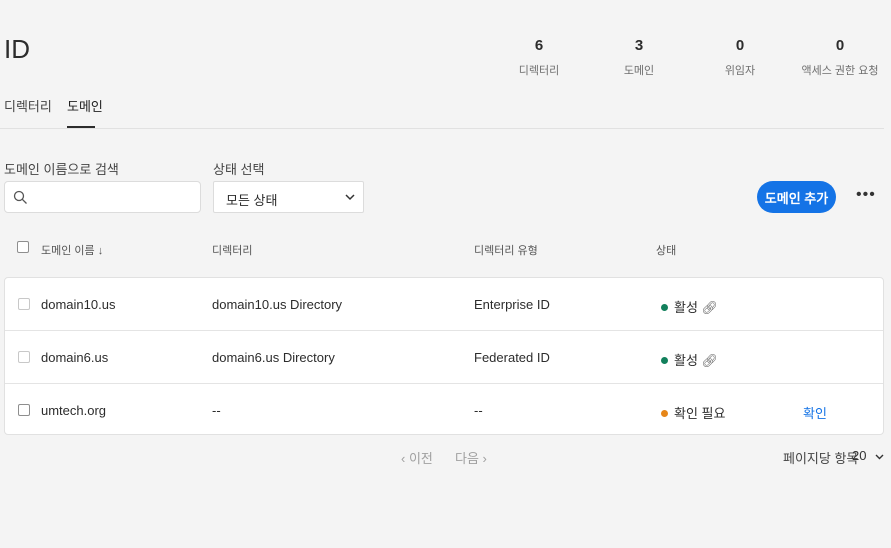 The width and height of the screenshot is (891, 548). I want to click on prev-page-button: ‹ 이전, so click(417, 457).